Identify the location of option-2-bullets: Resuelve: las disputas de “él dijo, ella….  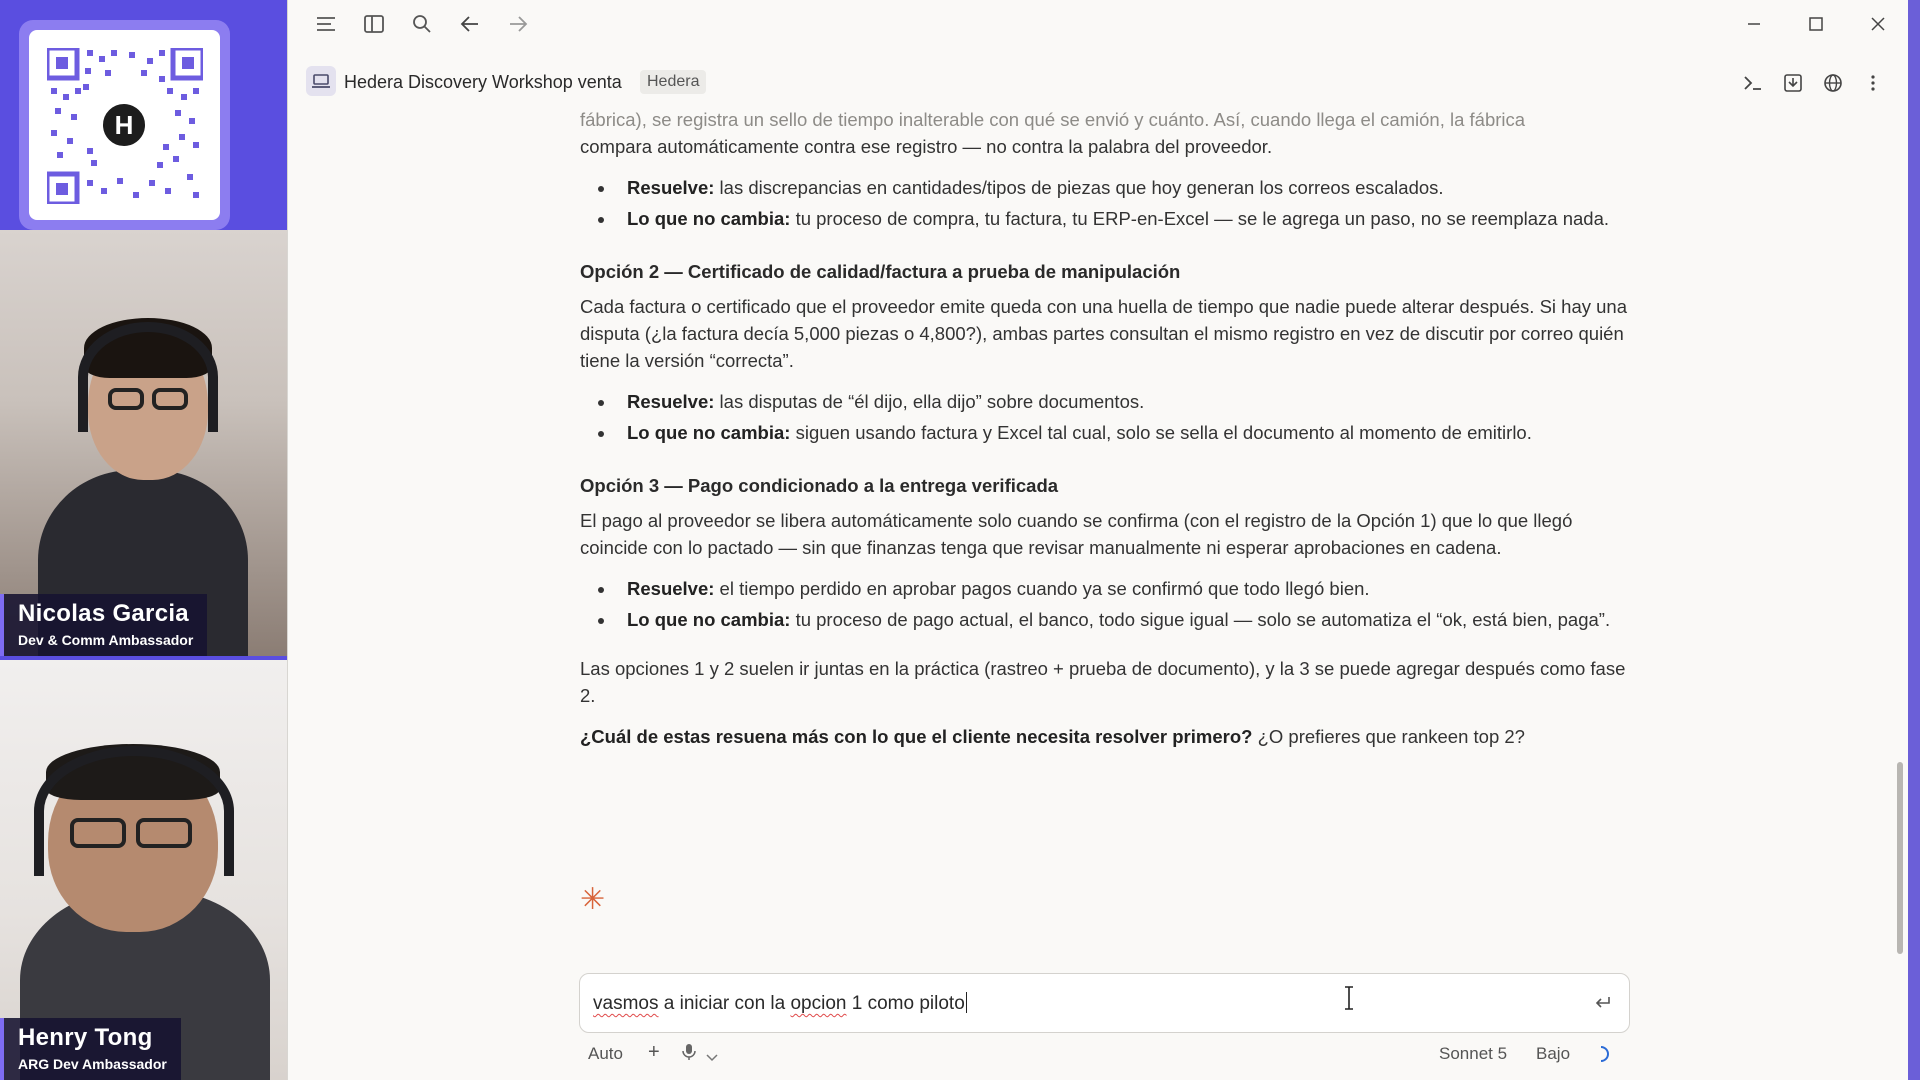
(1105, 417).